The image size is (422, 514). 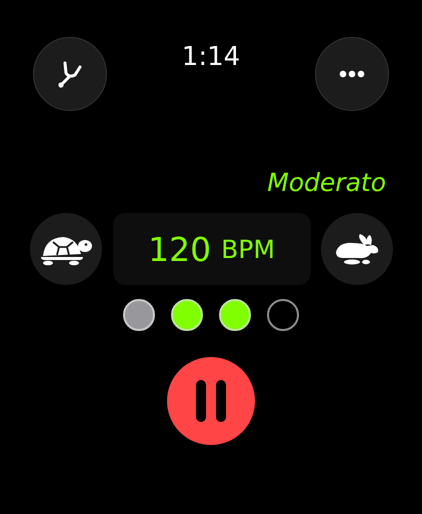 I want to click on bpm-value: 120, so click(x=180, y=249).